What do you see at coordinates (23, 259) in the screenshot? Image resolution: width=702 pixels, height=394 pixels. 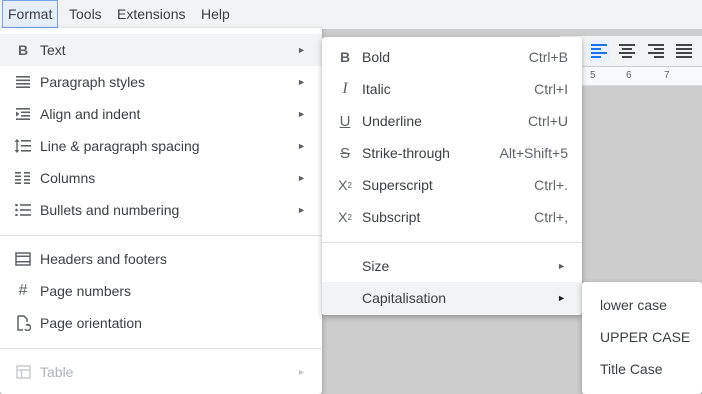 I see `header-footer-icon` at bounding box center [23, 259].